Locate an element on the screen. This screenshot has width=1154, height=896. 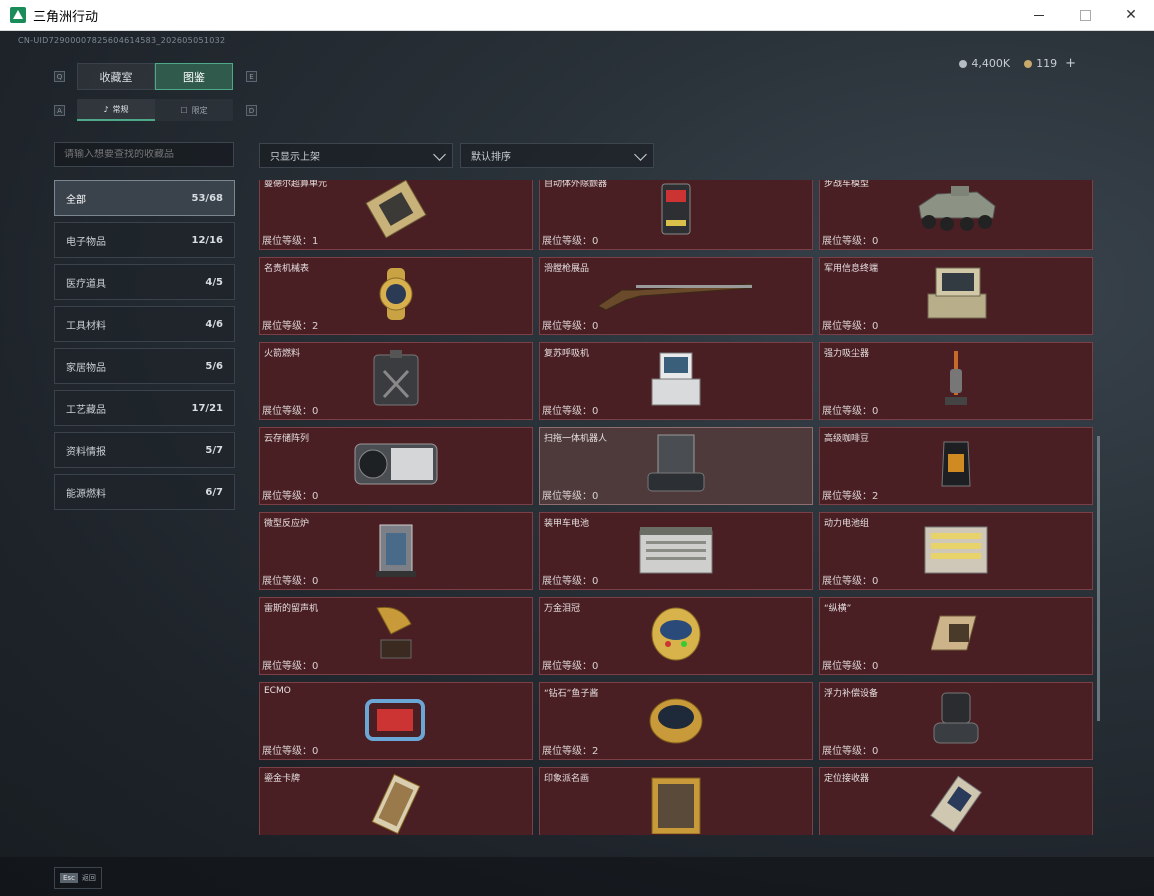
collection-item-card: 滑膛枪展品 展位等级：0 is located at coordinates (676, 296).